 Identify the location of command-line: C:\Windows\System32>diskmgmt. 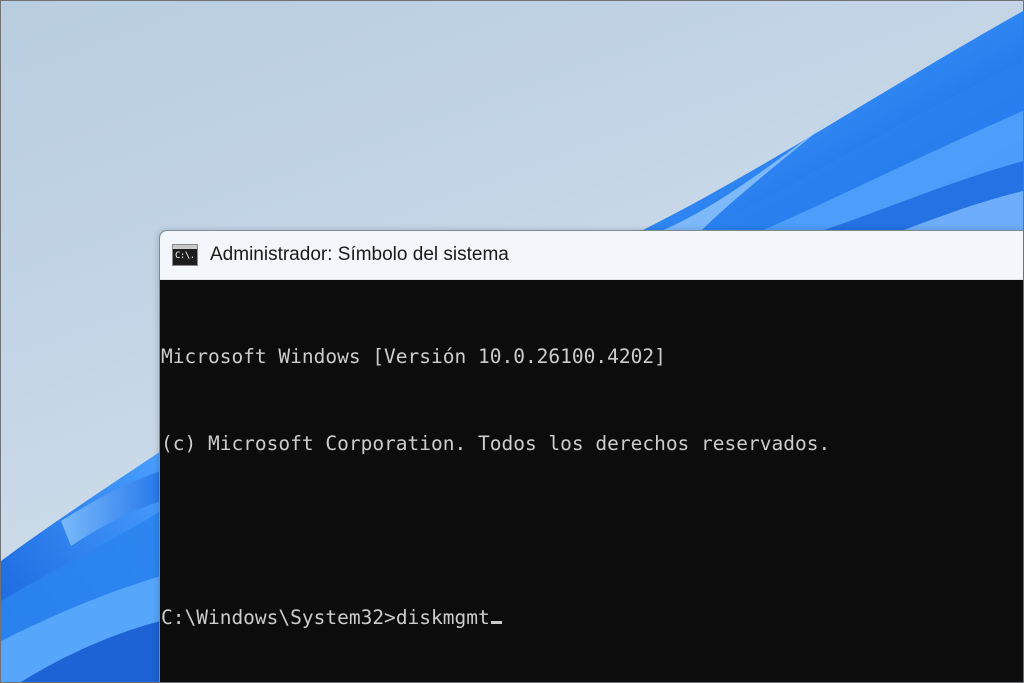
(592, 617).